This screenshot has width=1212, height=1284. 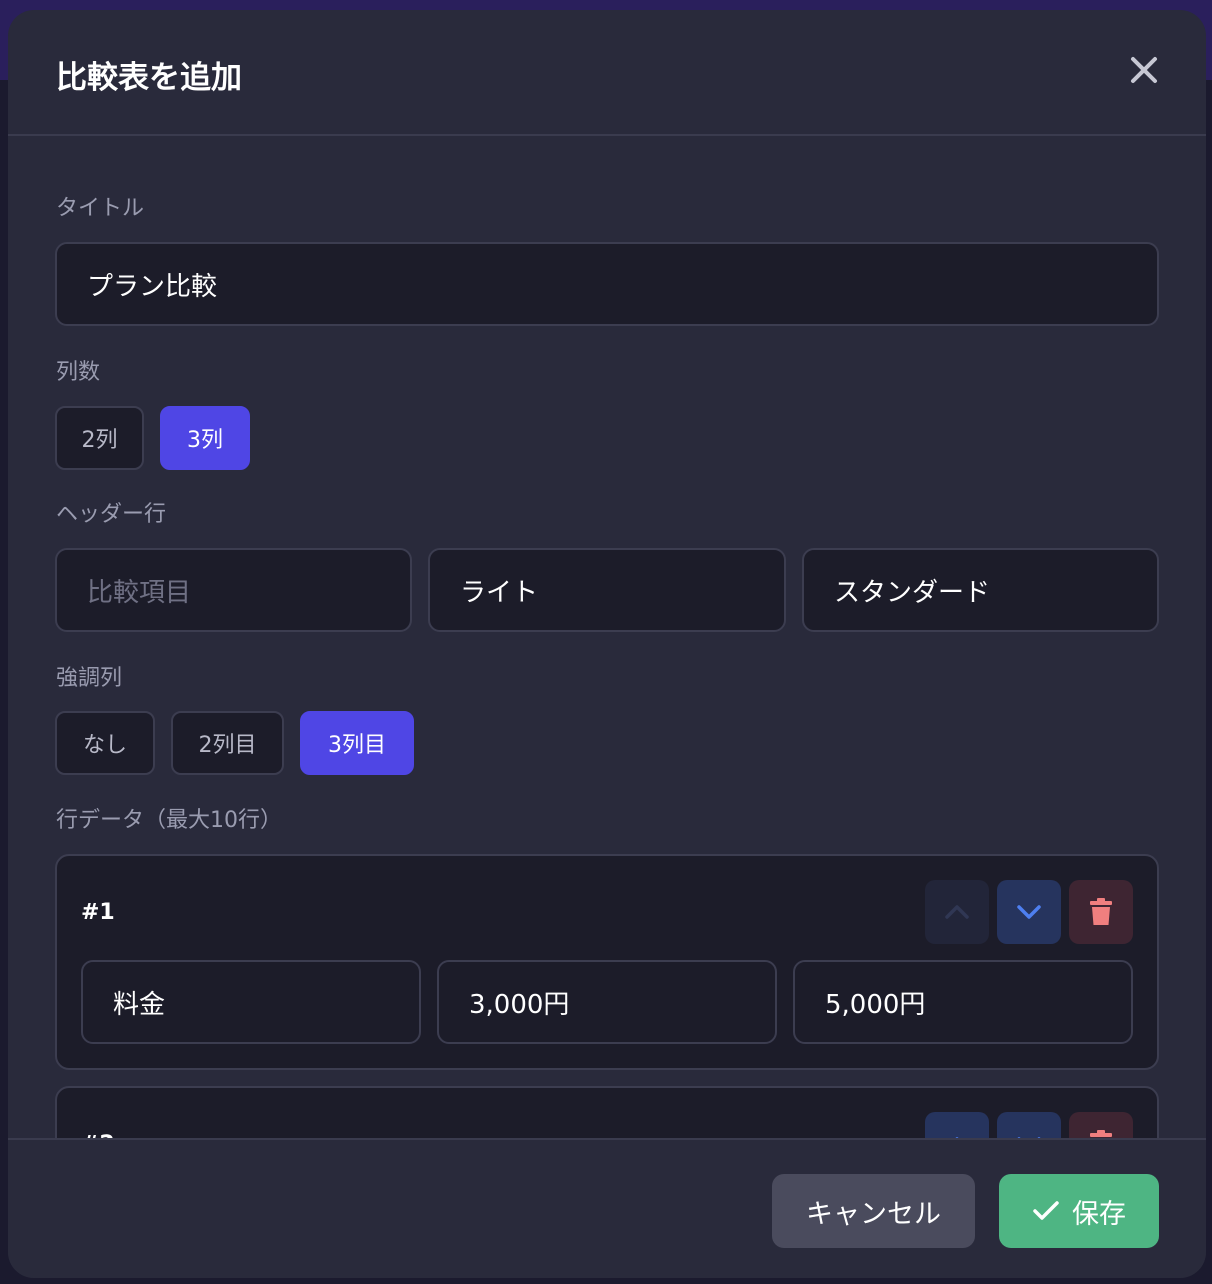 What do you see at coordinates (111, 514) in the screenshot?
I see `header-row-label: ヘッダー行` at bounding box center [111, 514].